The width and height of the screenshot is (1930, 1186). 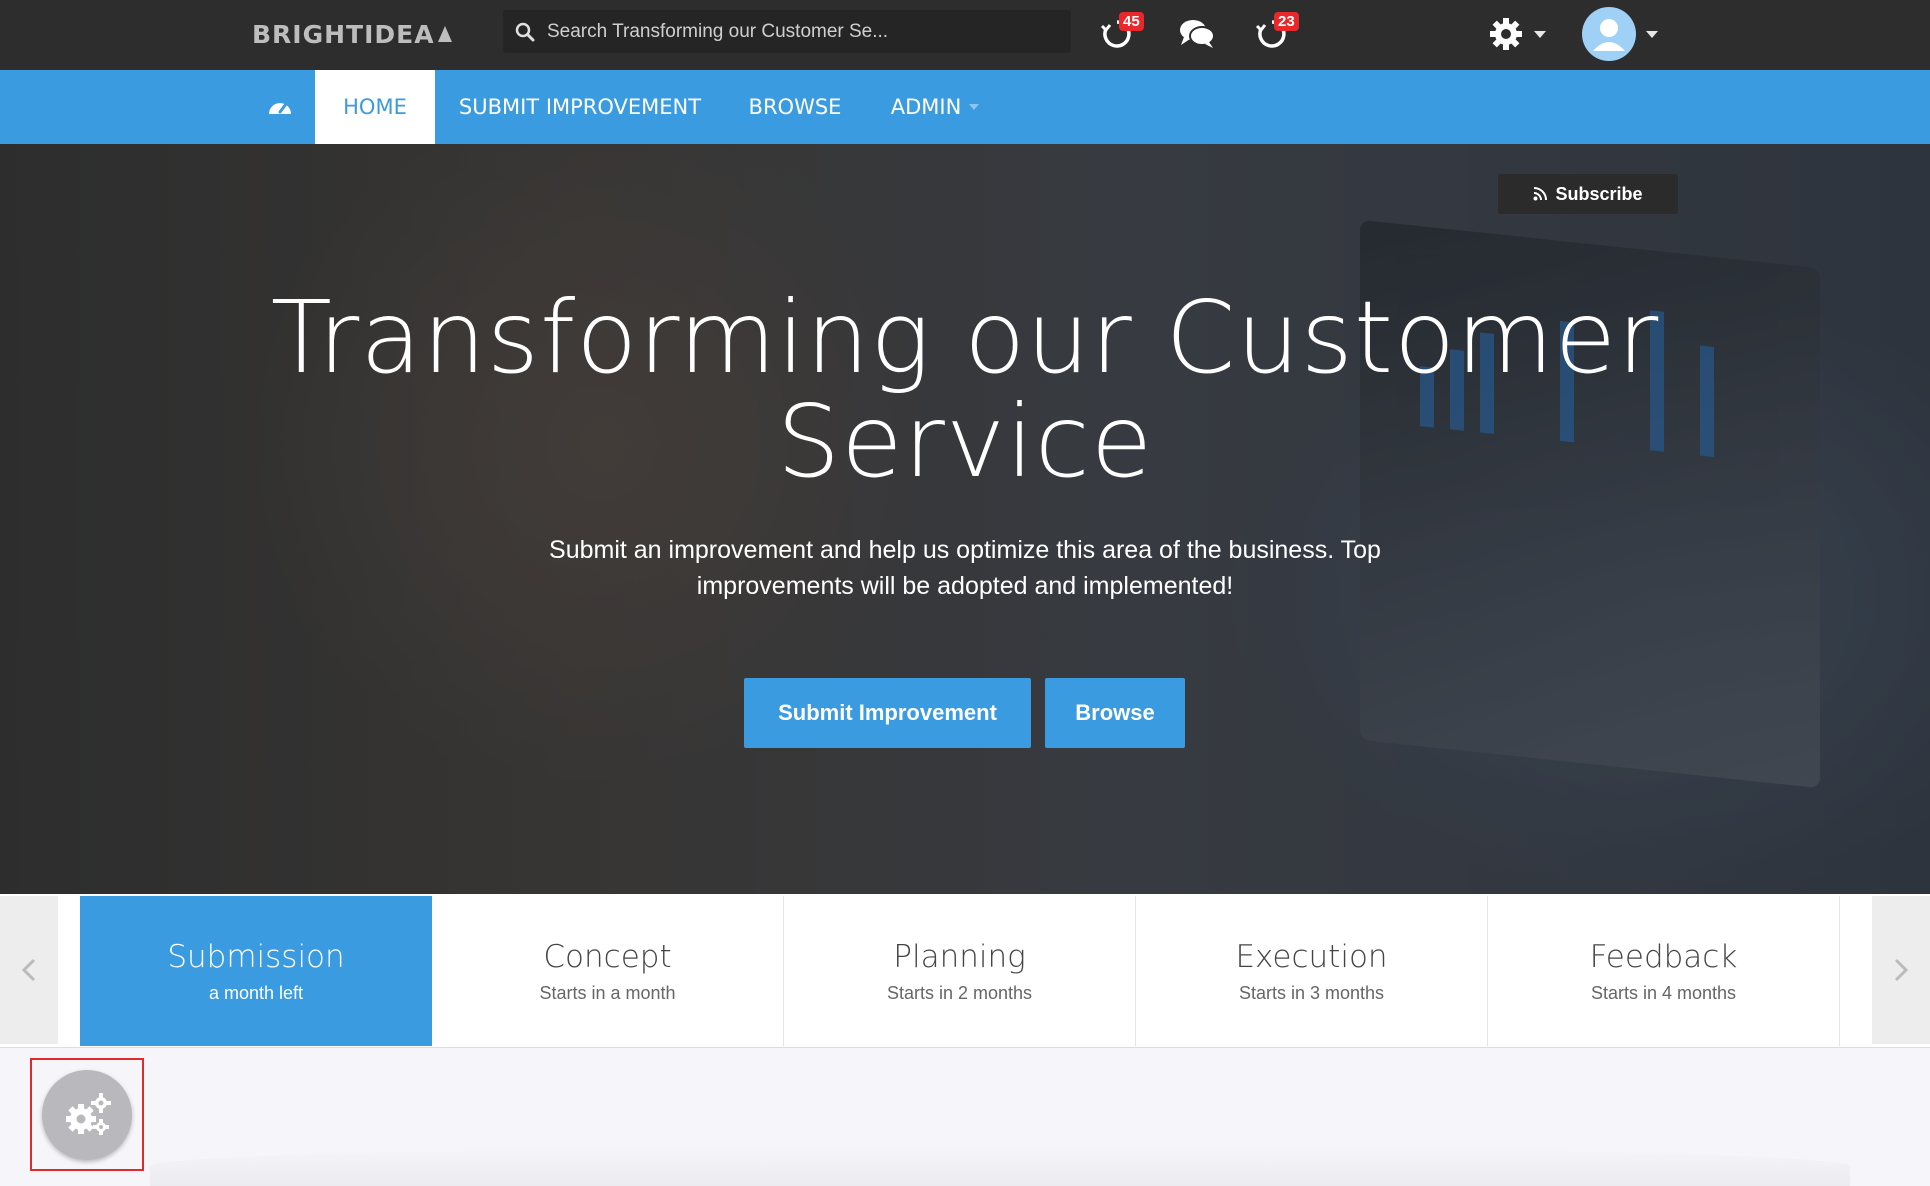 What do you see at coordinates (1311, 992) in the screenshot?
I see `phase-time: Starts in 3 months` at bounding box center [1311, 992].